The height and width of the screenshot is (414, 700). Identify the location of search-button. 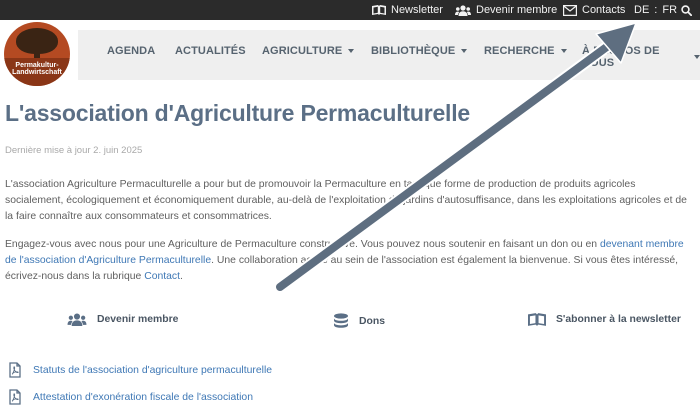
(686, 10).